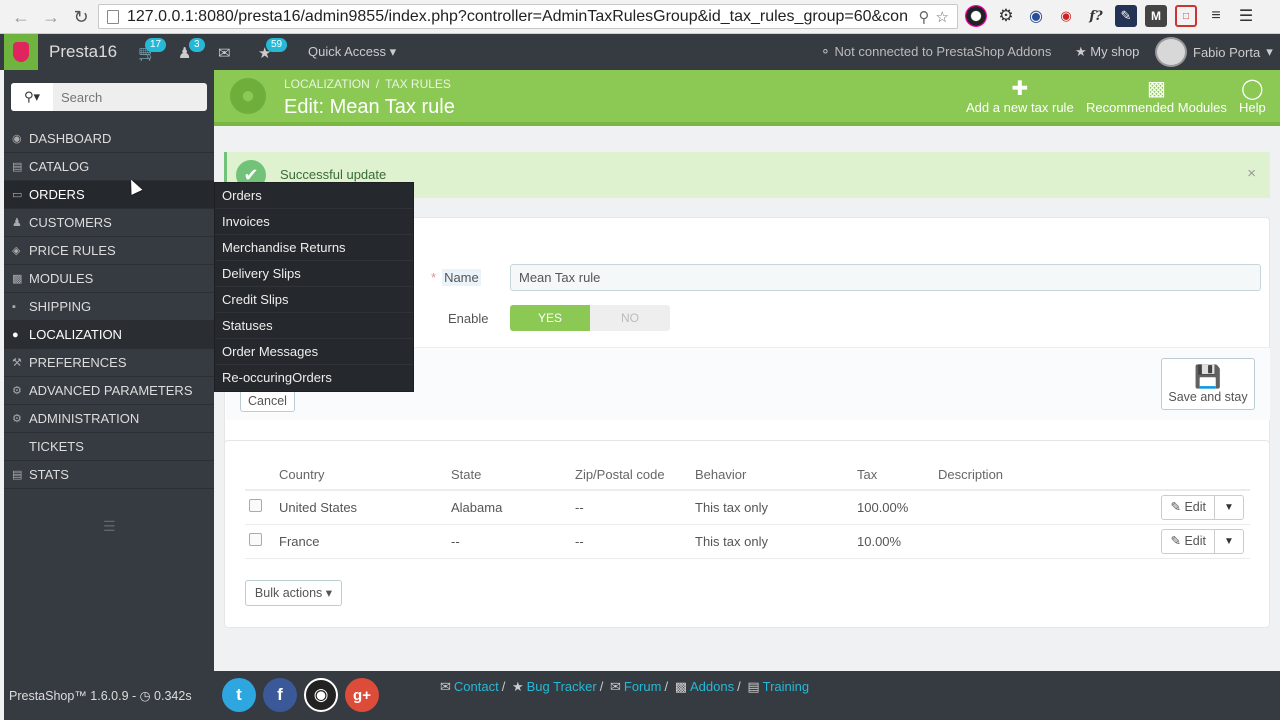 This screenshot has width=1280, height=720. Describe the element at coordinates (361, 541) in the screenshot. I see `cell-country: France` at that location.